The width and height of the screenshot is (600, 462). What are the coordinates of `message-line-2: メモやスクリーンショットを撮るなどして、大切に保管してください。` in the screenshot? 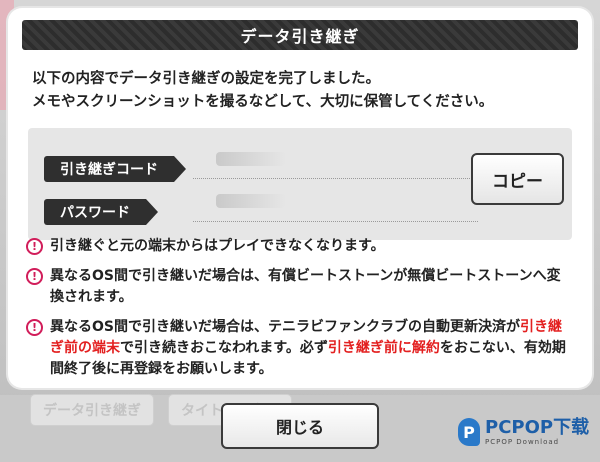 It's located at (263, 102).